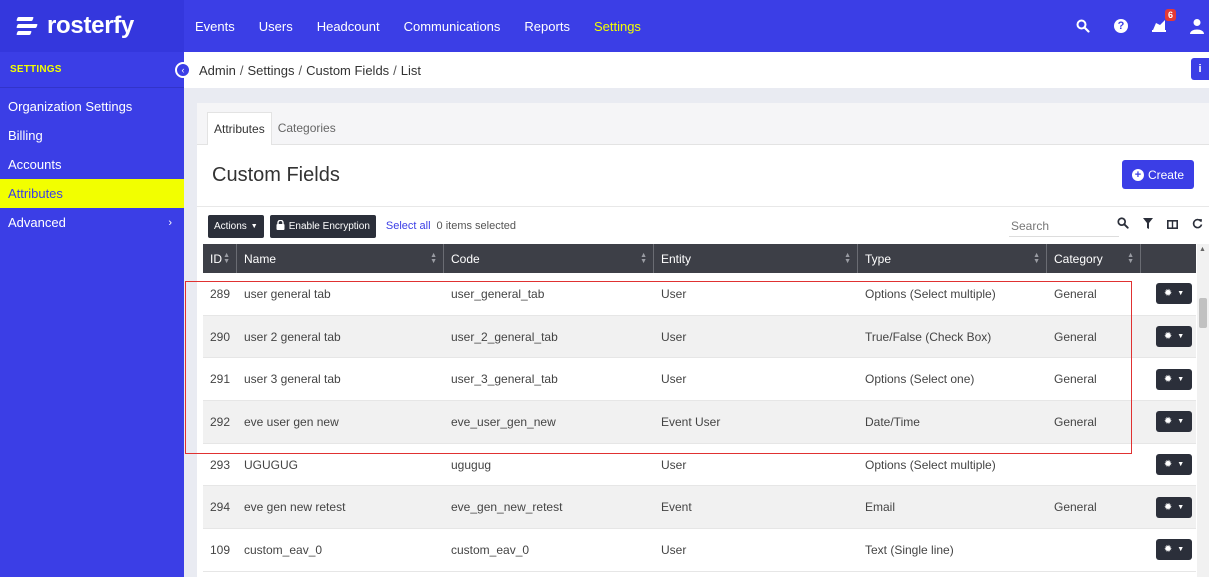 The image size is (1209, 577). Describe the element at coordinates (348, 26) in the screenshot. I see `nav-headcount: Headcount` at that location.